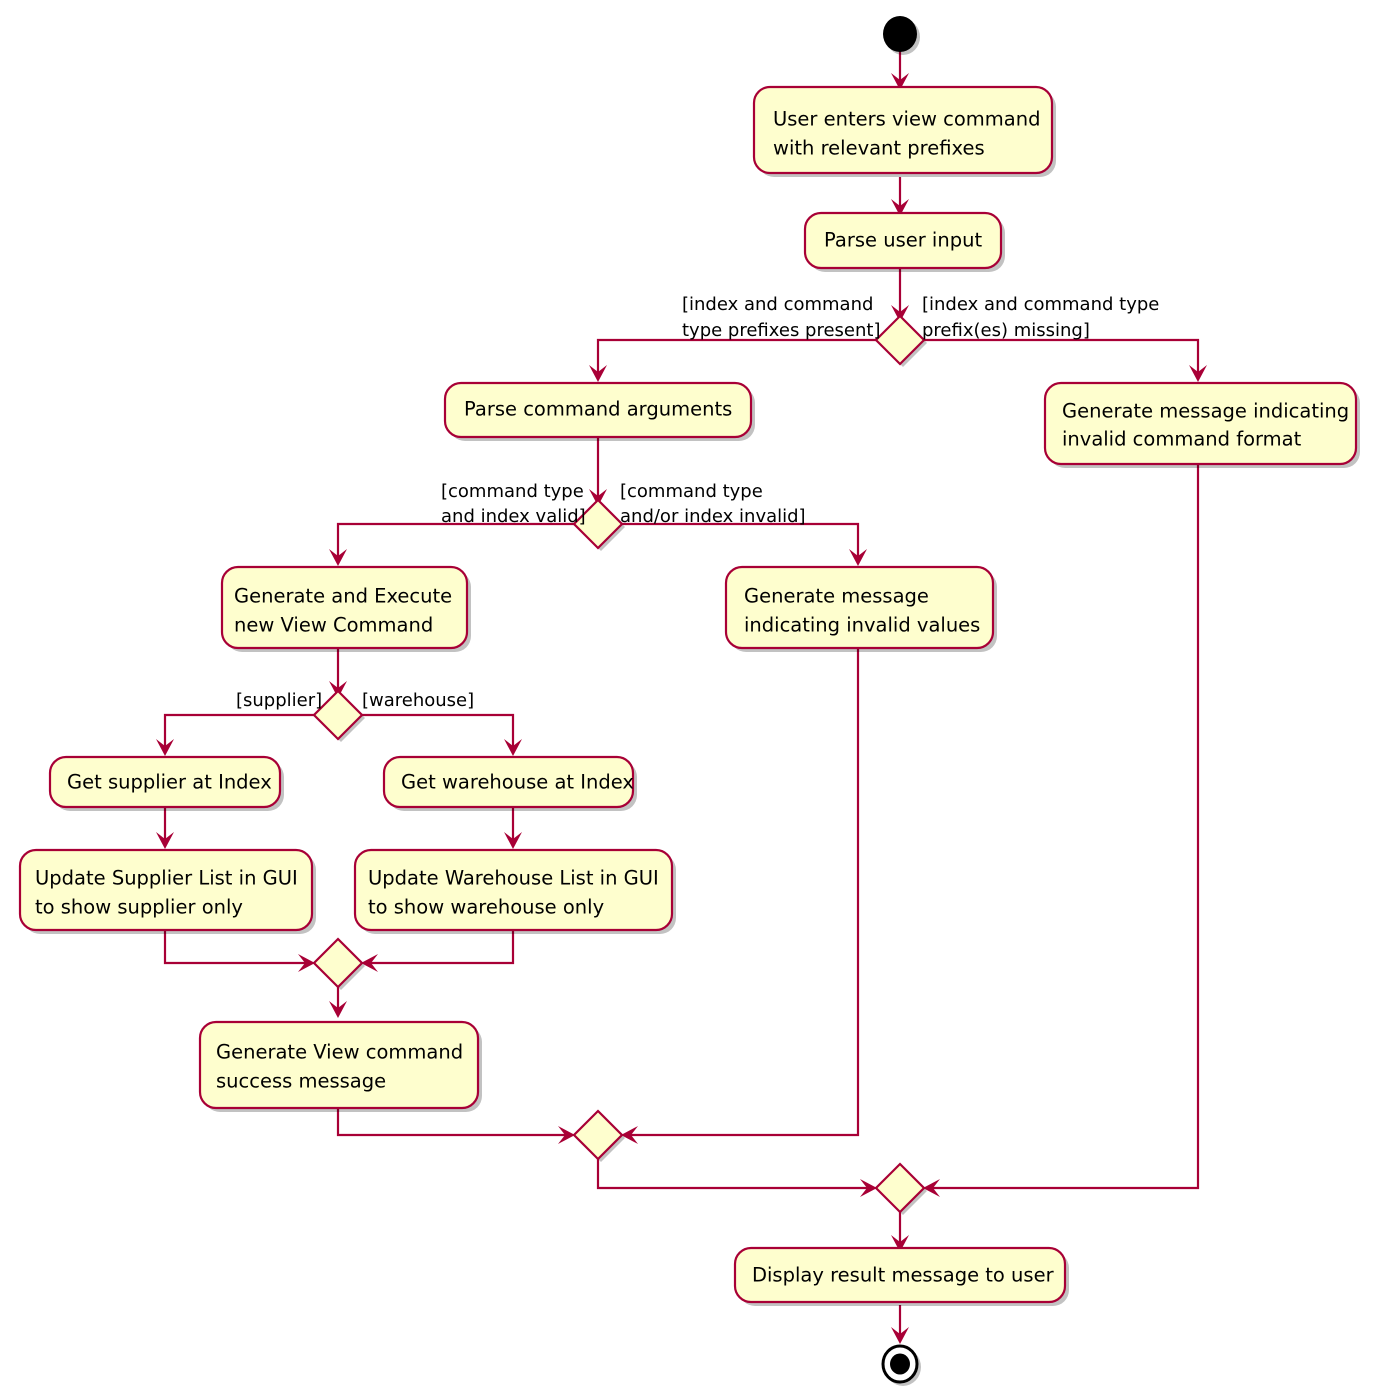 The height and width of the screenshot is (1400, 1380). I want to click on flow-d1-right-to-a4, so click(1062, 358).